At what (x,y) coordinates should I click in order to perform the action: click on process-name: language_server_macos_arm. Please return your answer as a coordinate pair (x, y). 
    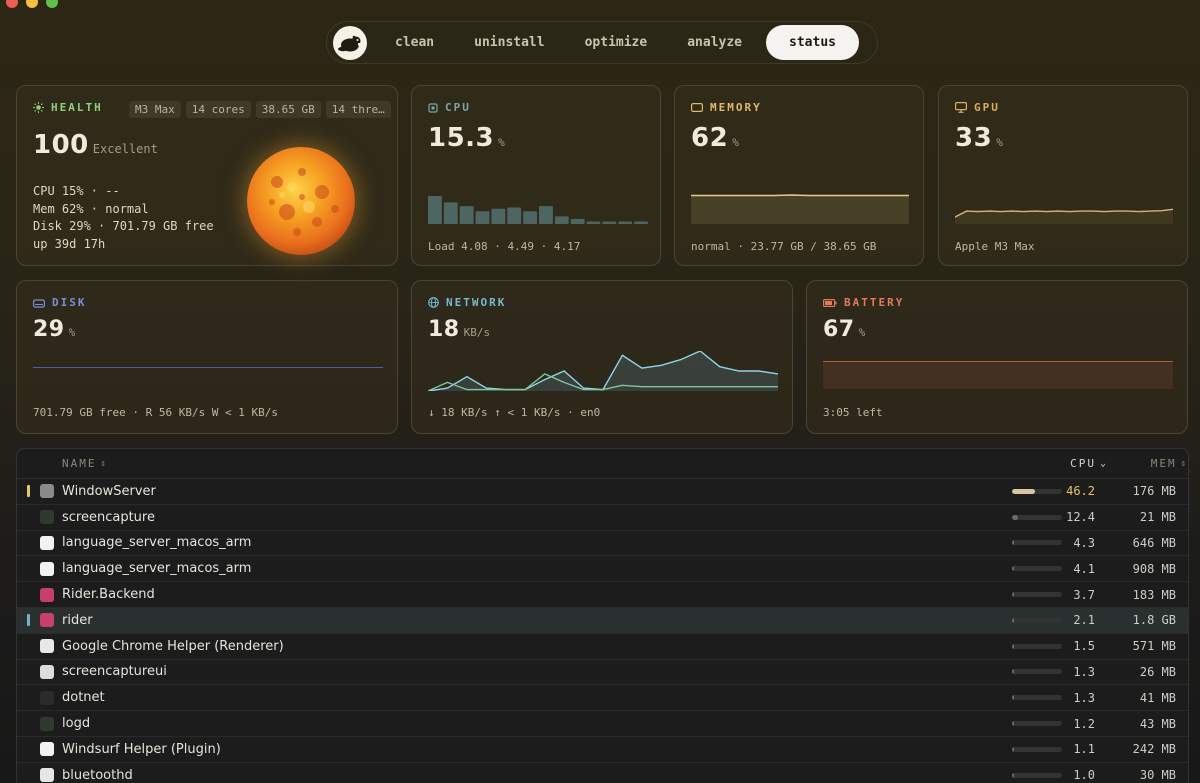
    Looking at the image, I should click on (157, 569).